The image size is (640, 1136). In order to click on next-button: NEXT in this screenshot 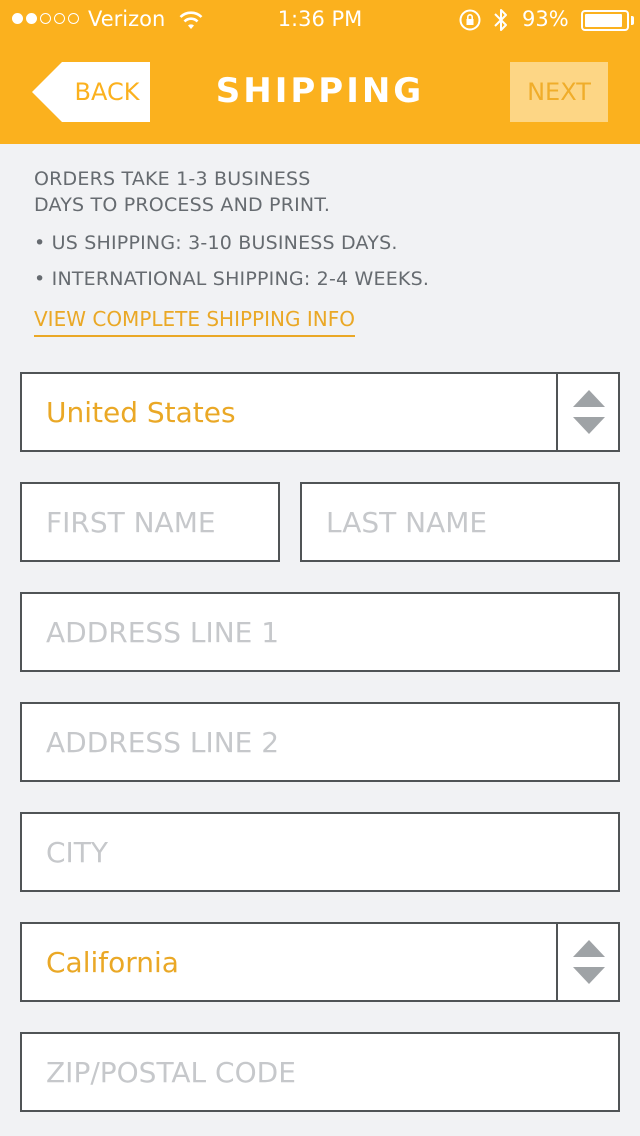, I will do `click(559, 92)`.